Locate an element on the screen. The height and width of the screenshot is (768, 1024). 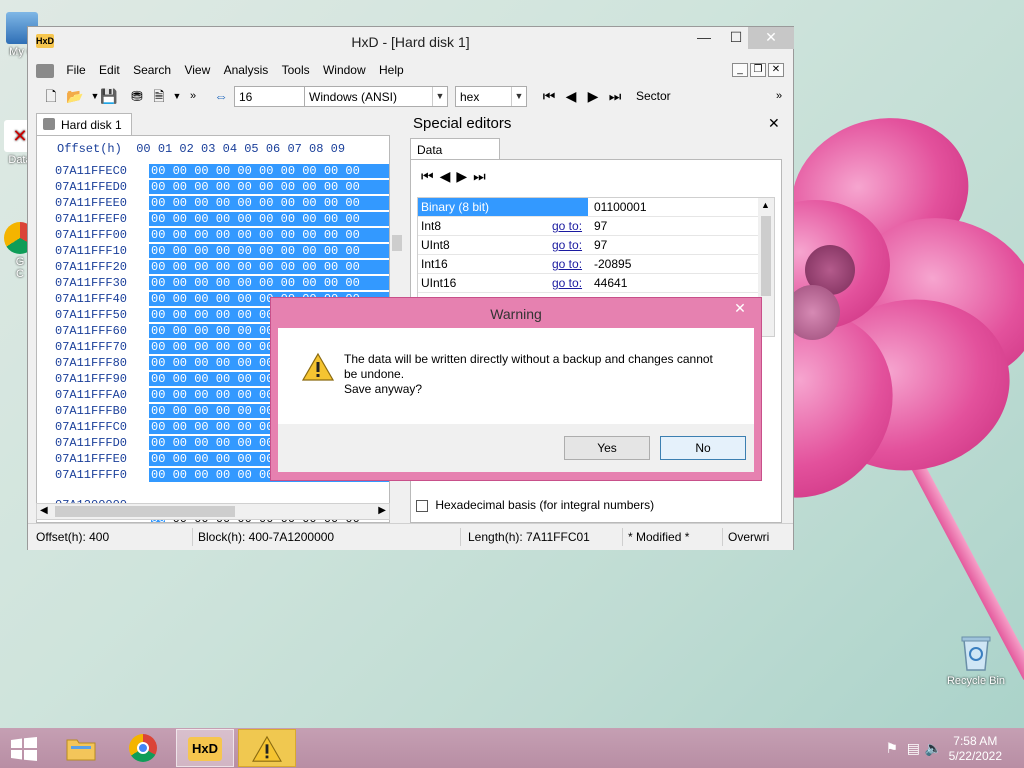
menu-analysis: Analysis is located at coordinates (246, 70).